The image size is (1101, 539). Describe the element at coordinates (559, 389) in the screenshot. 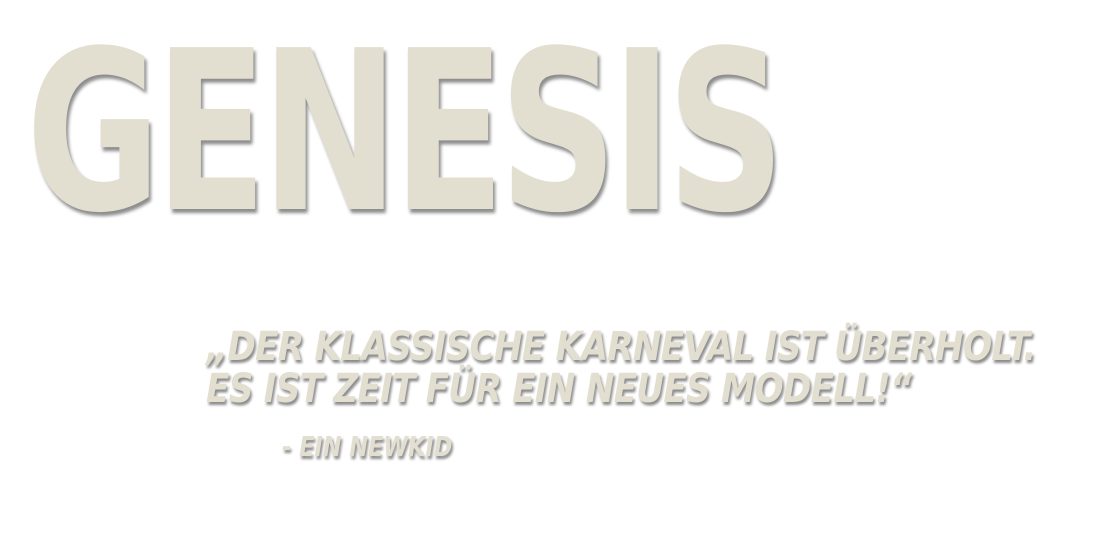

I see `quote-line-2: ES IST ZEIT FÜR EIN NEUES MODELL!“` at that location.